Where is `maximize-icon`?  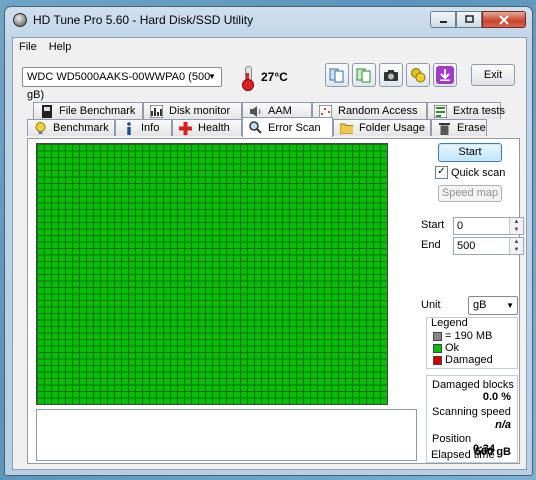 maximize-icon is located at coordinates (469, 19).